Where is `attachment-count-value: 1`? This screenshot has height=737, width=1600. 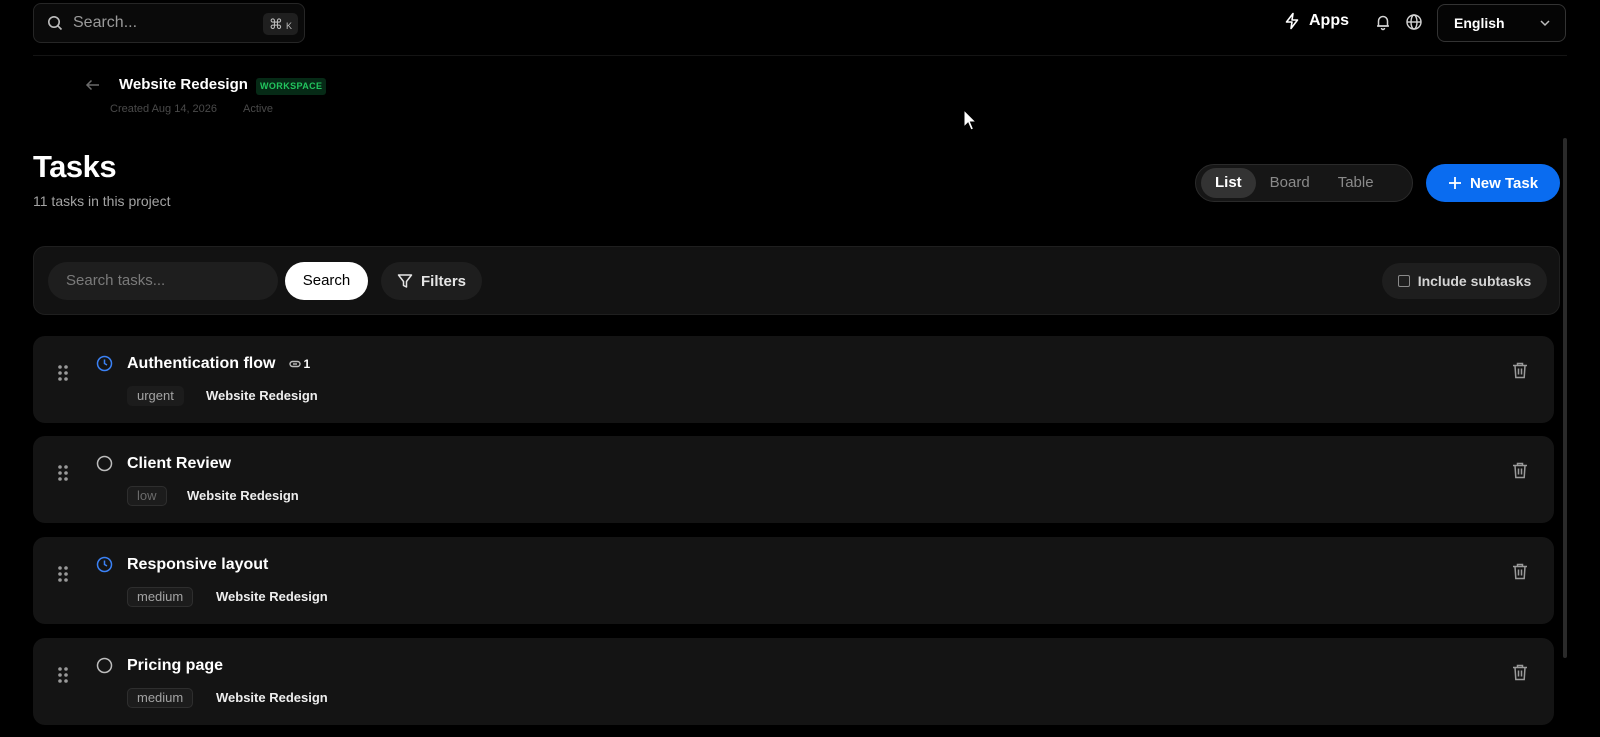
attachment-count-value: 1 is located at coordinates (307, 364).